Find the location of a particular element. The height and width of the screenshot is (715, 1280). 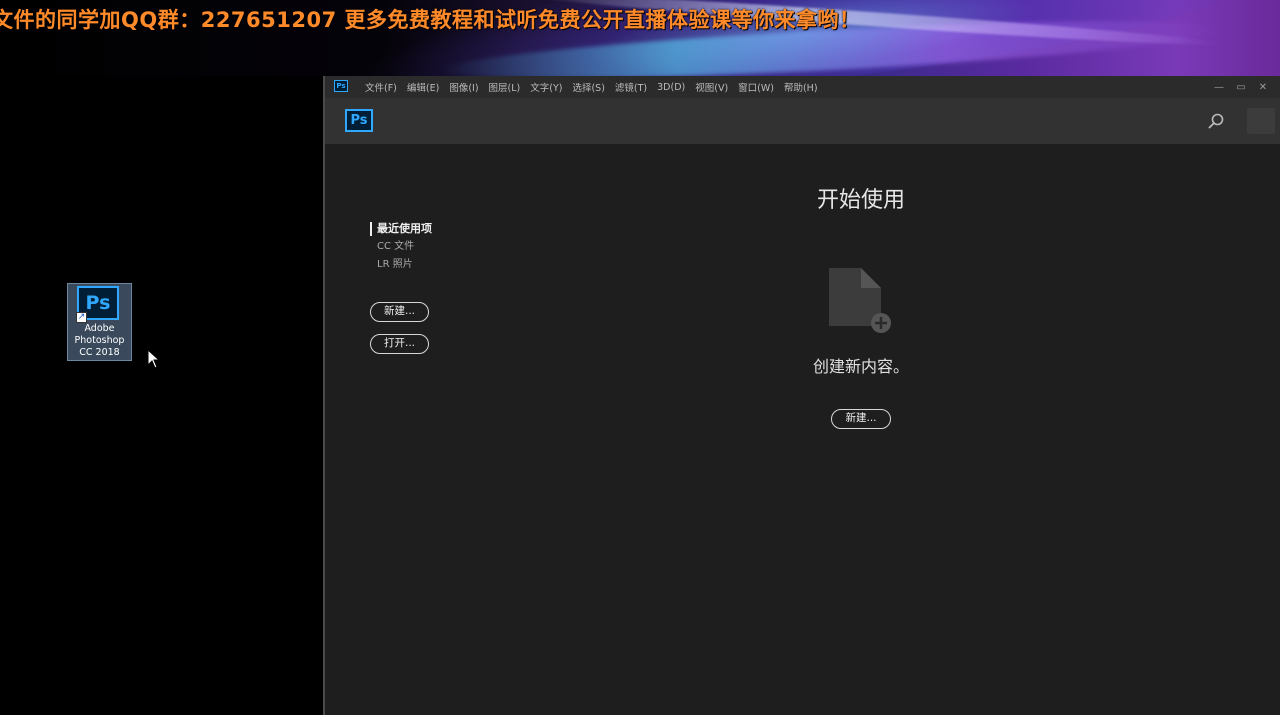

desktop-icon-label: Adobe Photoshop CC 2018 is located at coordinates (99, 341).